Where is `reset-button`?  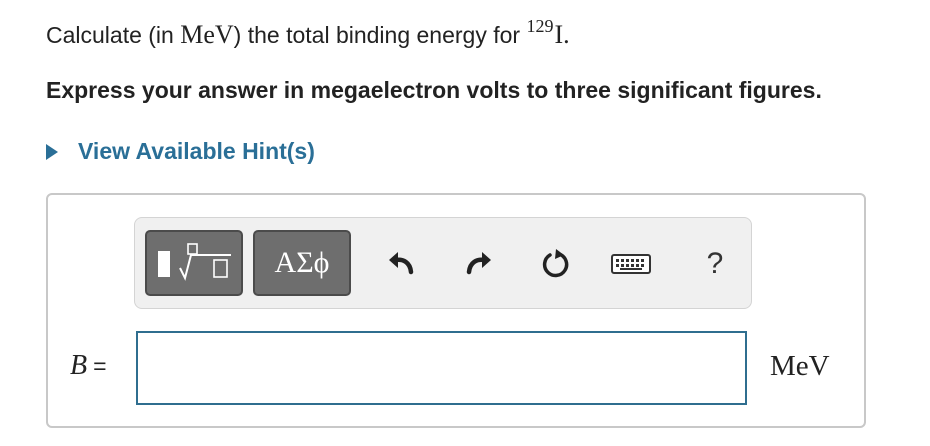
reset-button is located at coordinates (555, 264).